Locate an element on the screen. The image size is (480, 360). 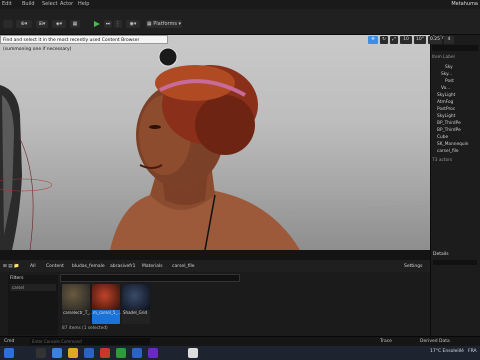
camera-speed-button: 4 is located at coordinates (449, 40).